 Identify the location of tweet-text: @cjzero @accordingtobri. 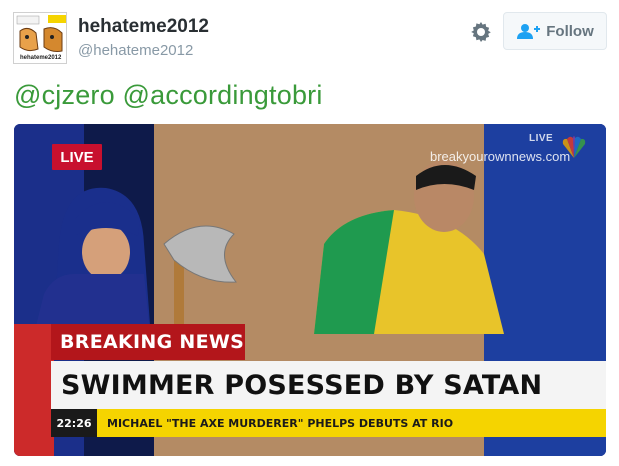
(168, 95).